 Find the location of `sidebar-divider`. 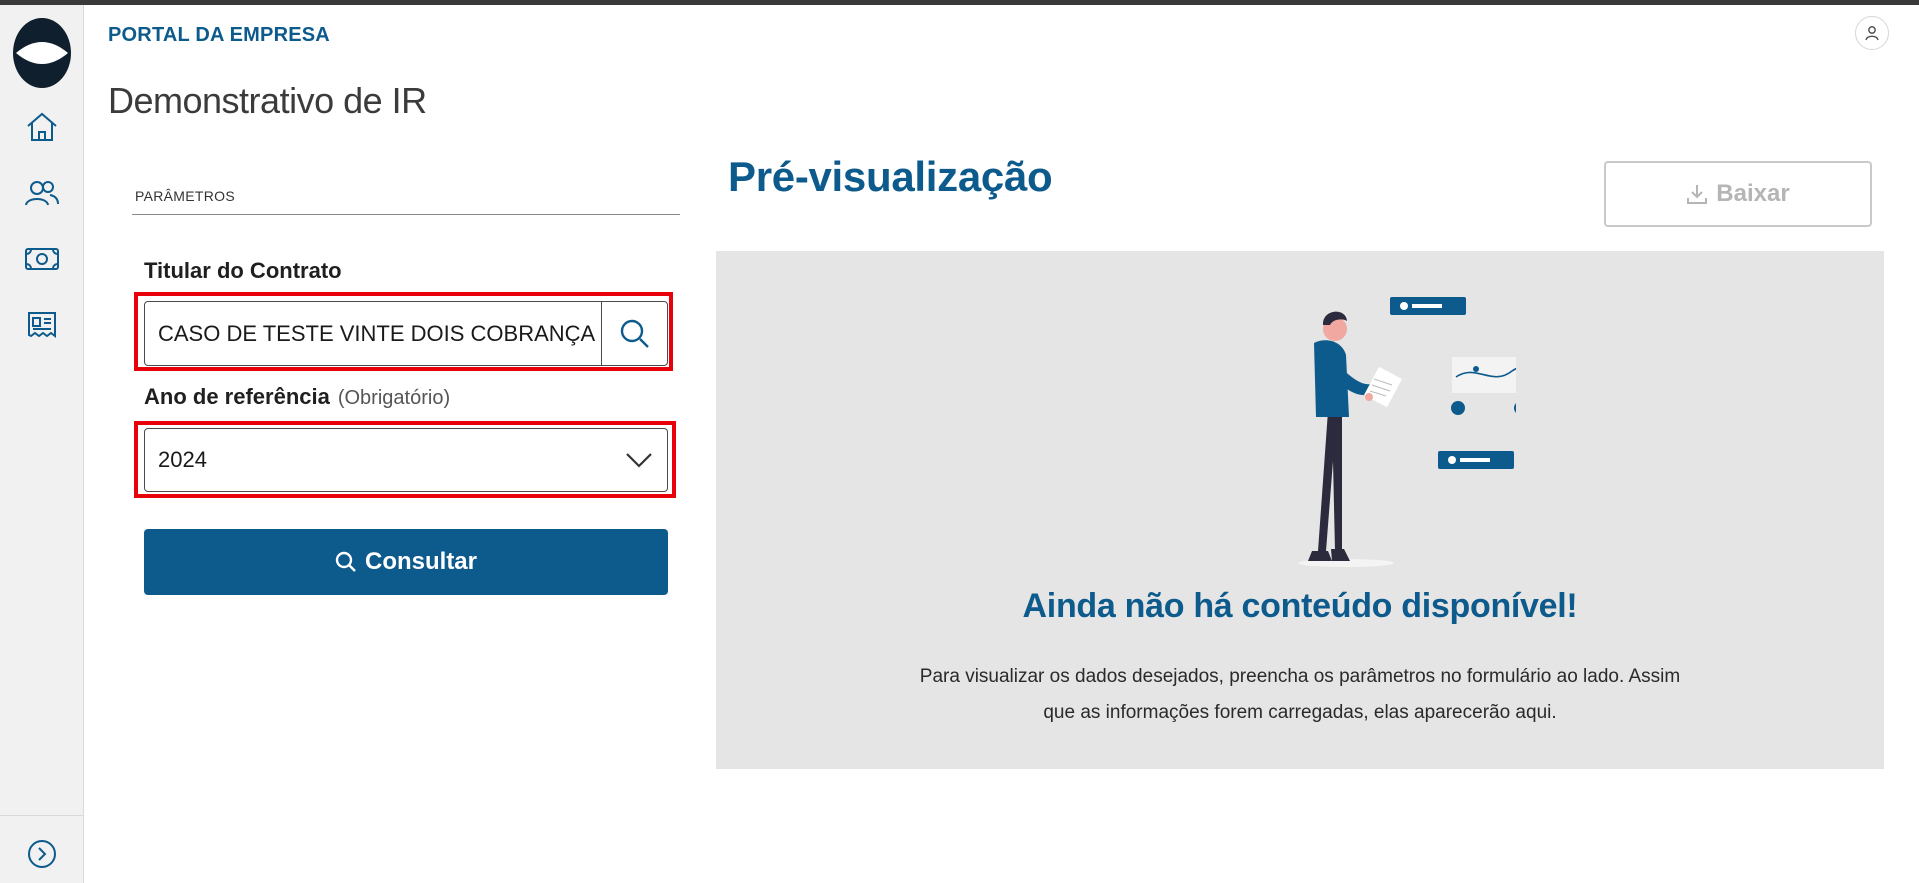

sidebar-divider is located at coordinates (42, 815).